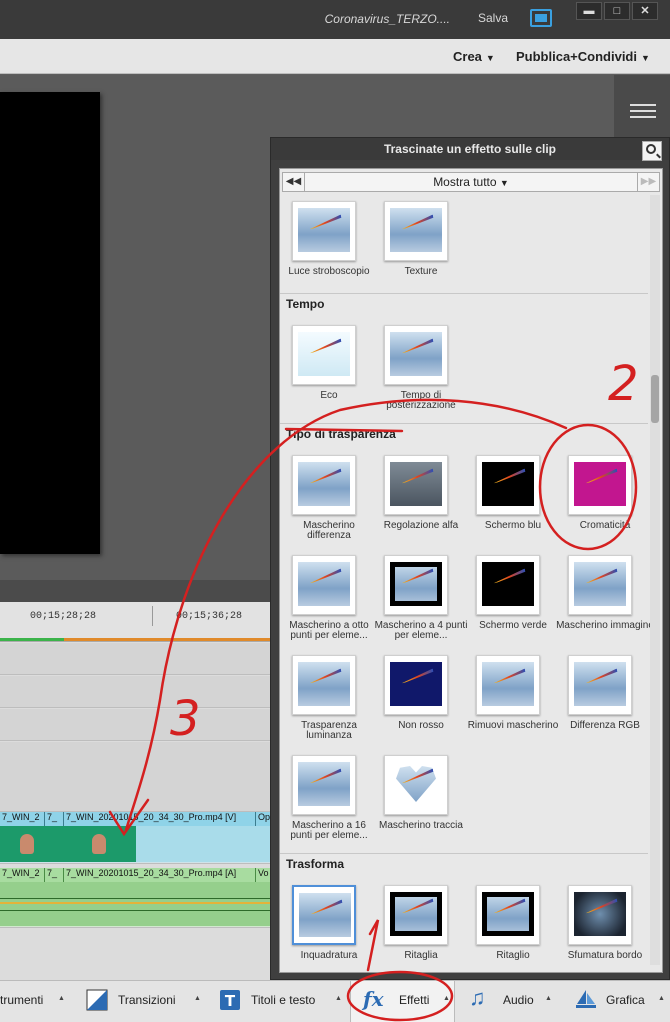  I want to click on effects-button: fx Effetti ▲, so click(402, 1001).